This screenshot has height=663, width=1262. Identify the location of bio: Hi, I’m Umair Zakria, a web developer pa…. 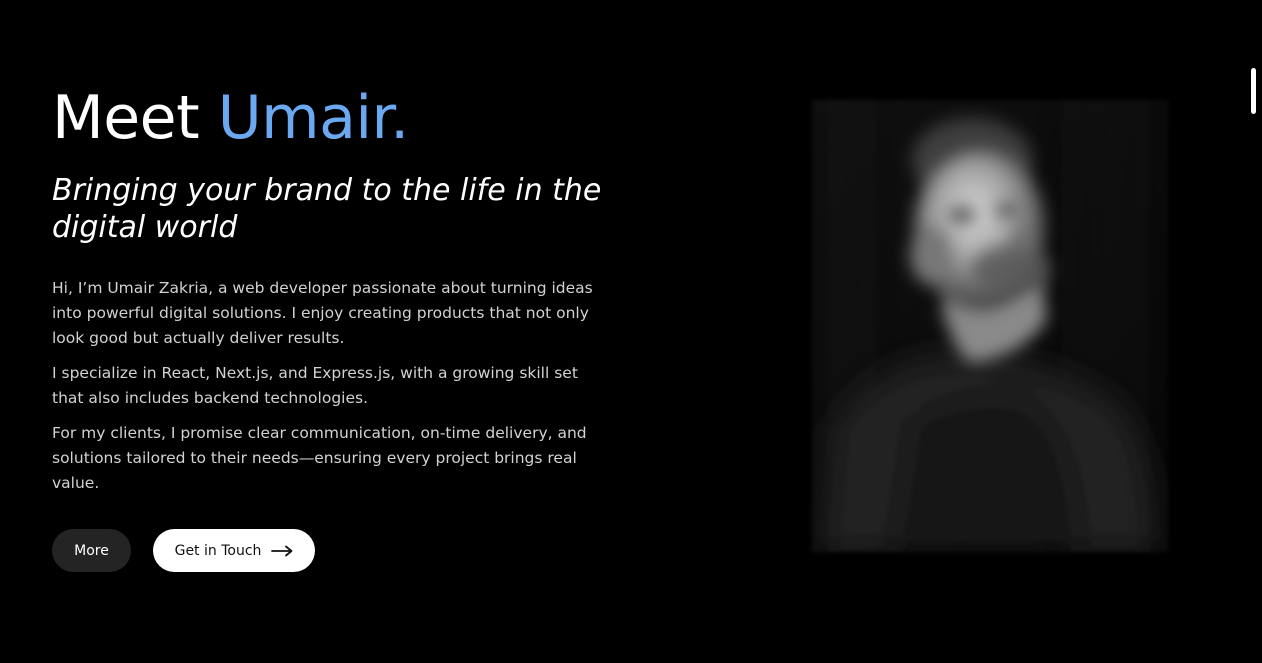
(332, 386).